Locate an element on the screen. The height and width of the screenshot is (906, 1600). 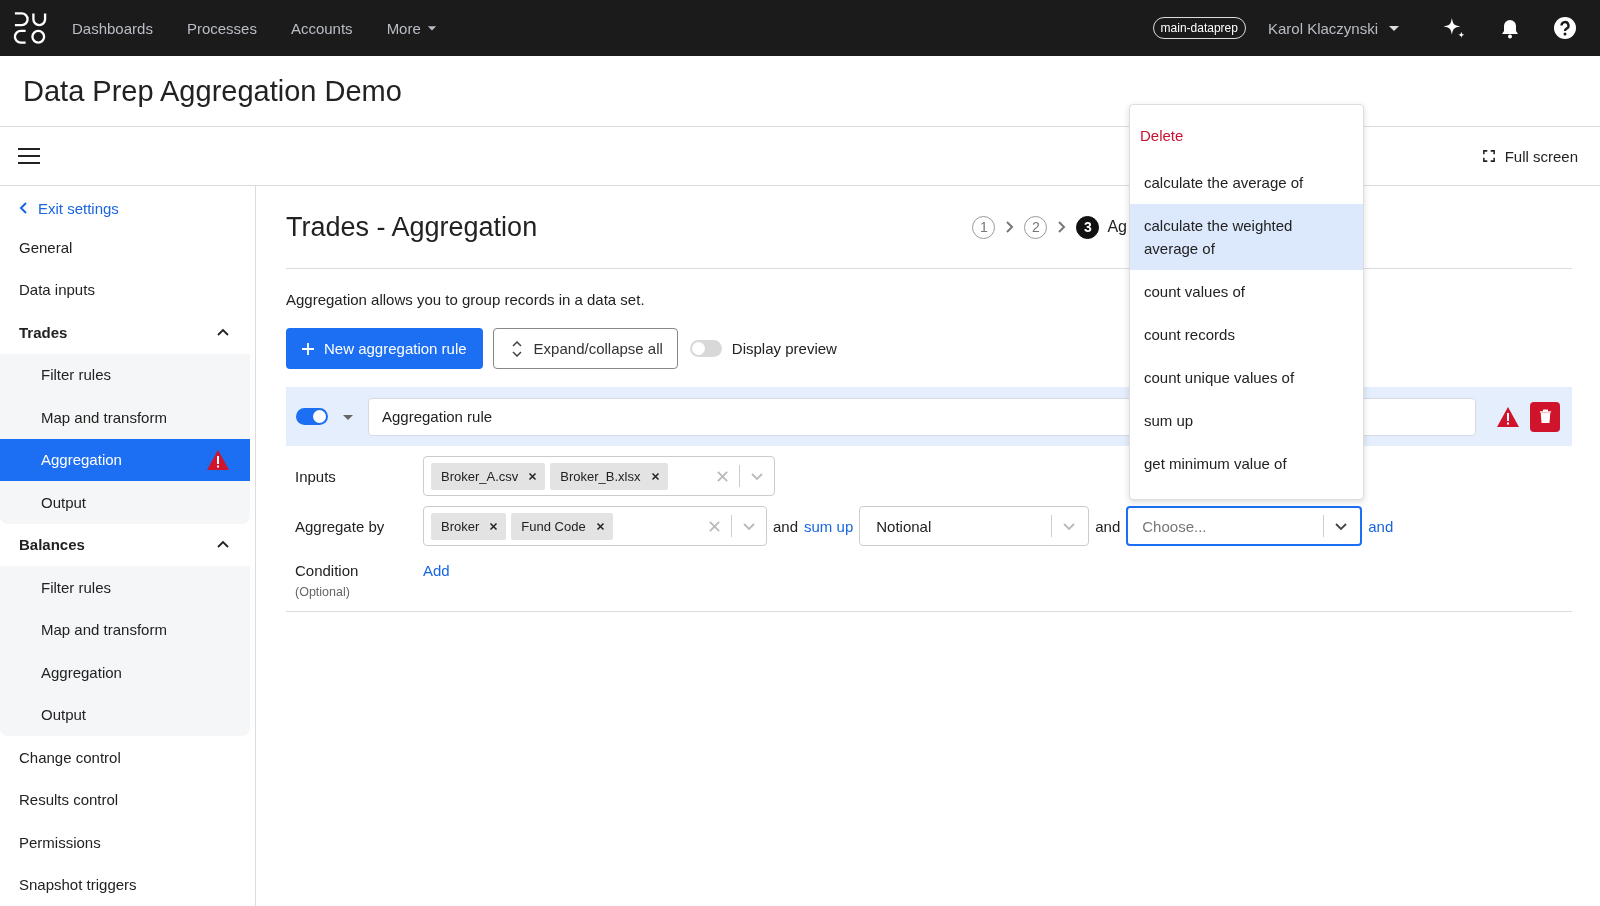
step-label: Ag is located at coordinates (1117, 227).